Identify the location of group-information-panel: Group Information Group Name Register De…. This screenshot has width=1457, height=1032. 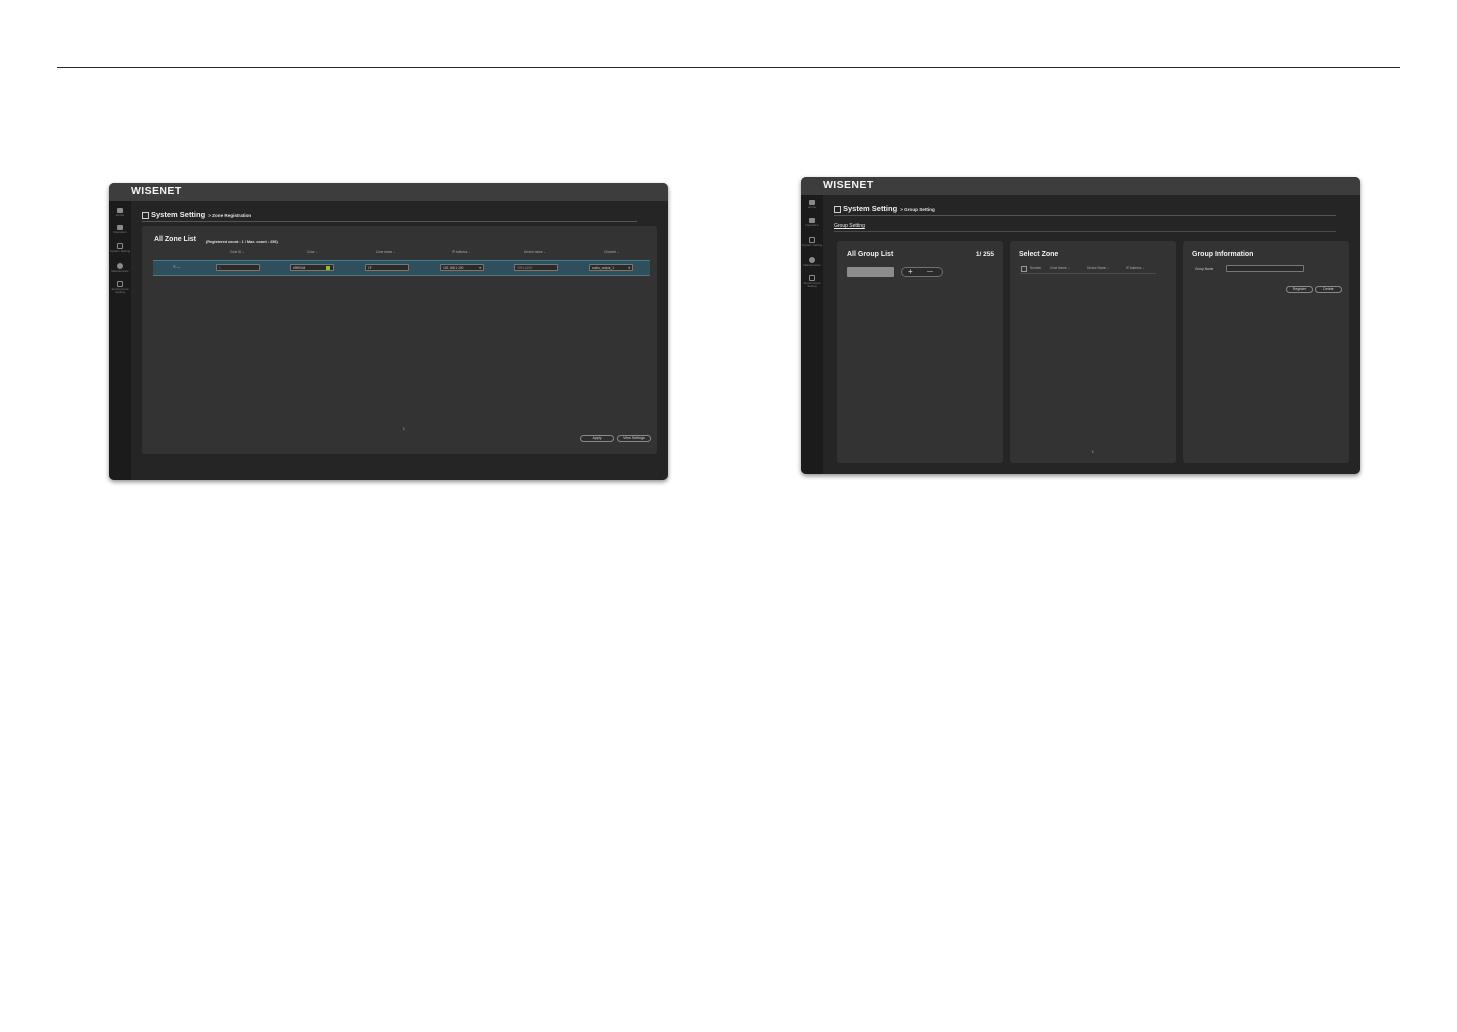
(1266, 352).